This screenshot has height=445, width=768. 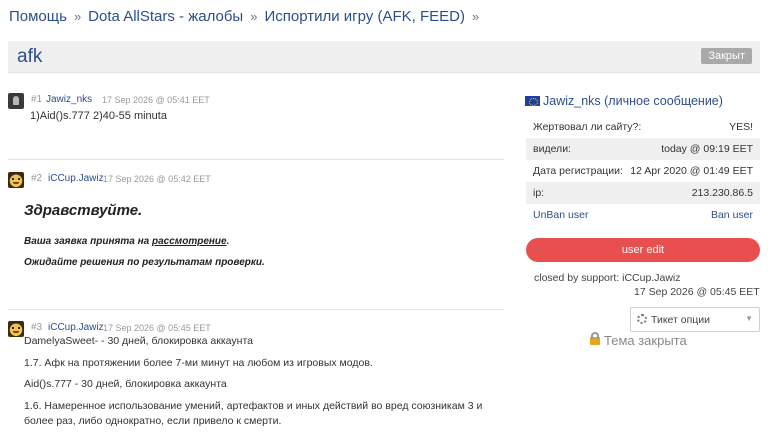 What do you see at coordinates (681, 320) in the screenshot?
I see `ticket-options-label: Тикет опции` at bounding box center [681, 320].